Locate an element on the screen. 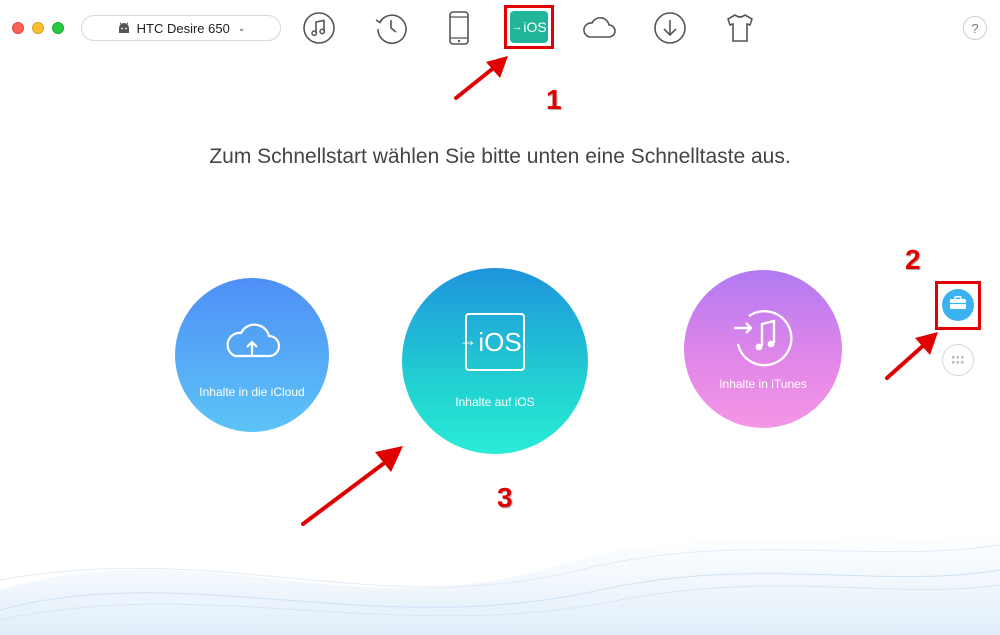 The height and width of the screenshot is (635, 1000). highlight-box-step1 is located at coordinates (529, 27).